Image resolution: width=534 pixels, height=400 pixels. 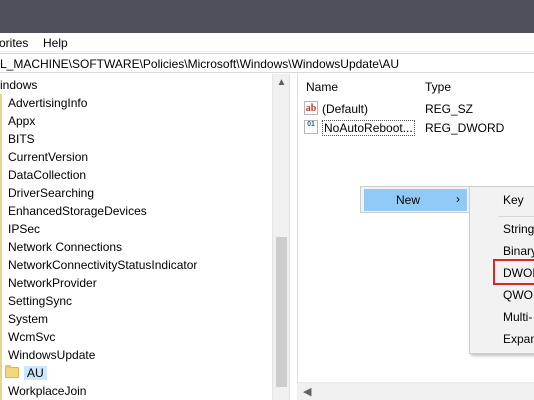 I want to click on tree-item-label: Appx, so click(x=22, y=121).